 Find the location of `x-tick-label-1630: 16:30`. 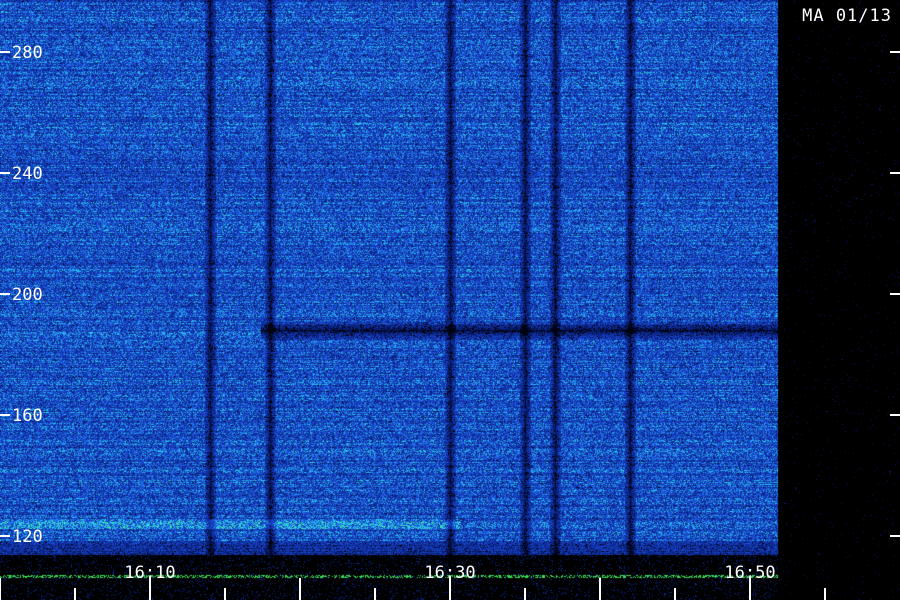

x-tick-label-1630: 16:30 is located at coordinates (449, 573).